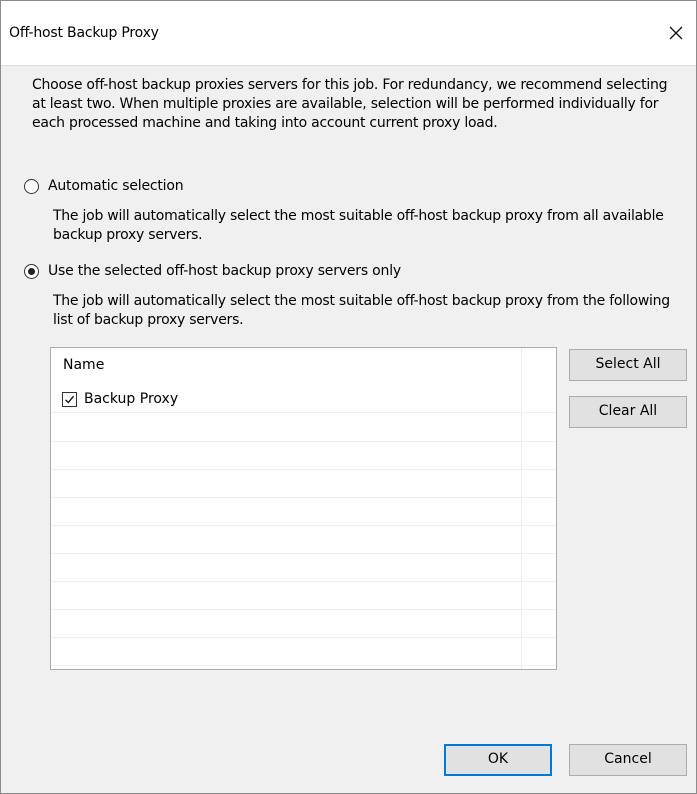  I want to click on close-button, so click(676, 33).